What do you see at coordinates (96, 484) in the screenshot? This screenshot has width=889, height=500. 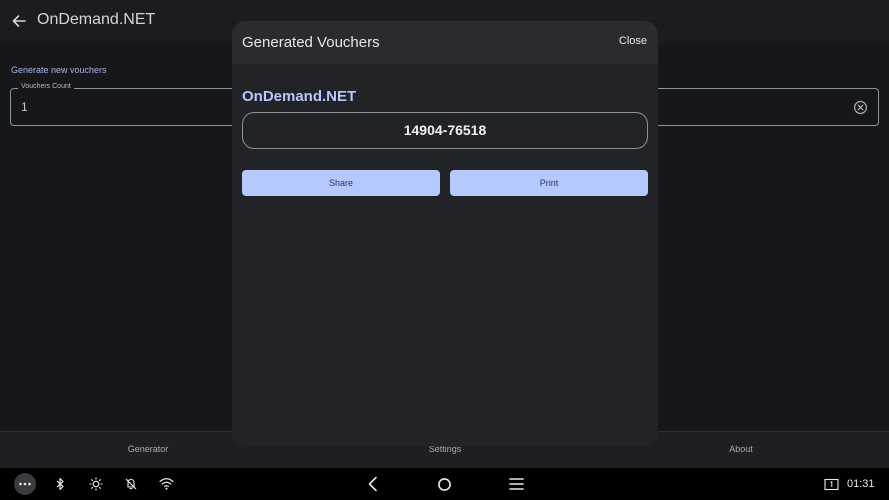 I see `brightness-icon` at bounding box center [96, 484].